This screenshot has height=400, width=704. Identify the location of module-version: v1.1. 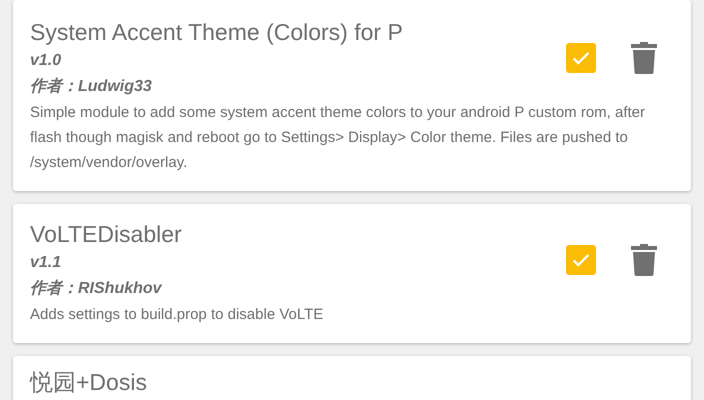
(46, 263).